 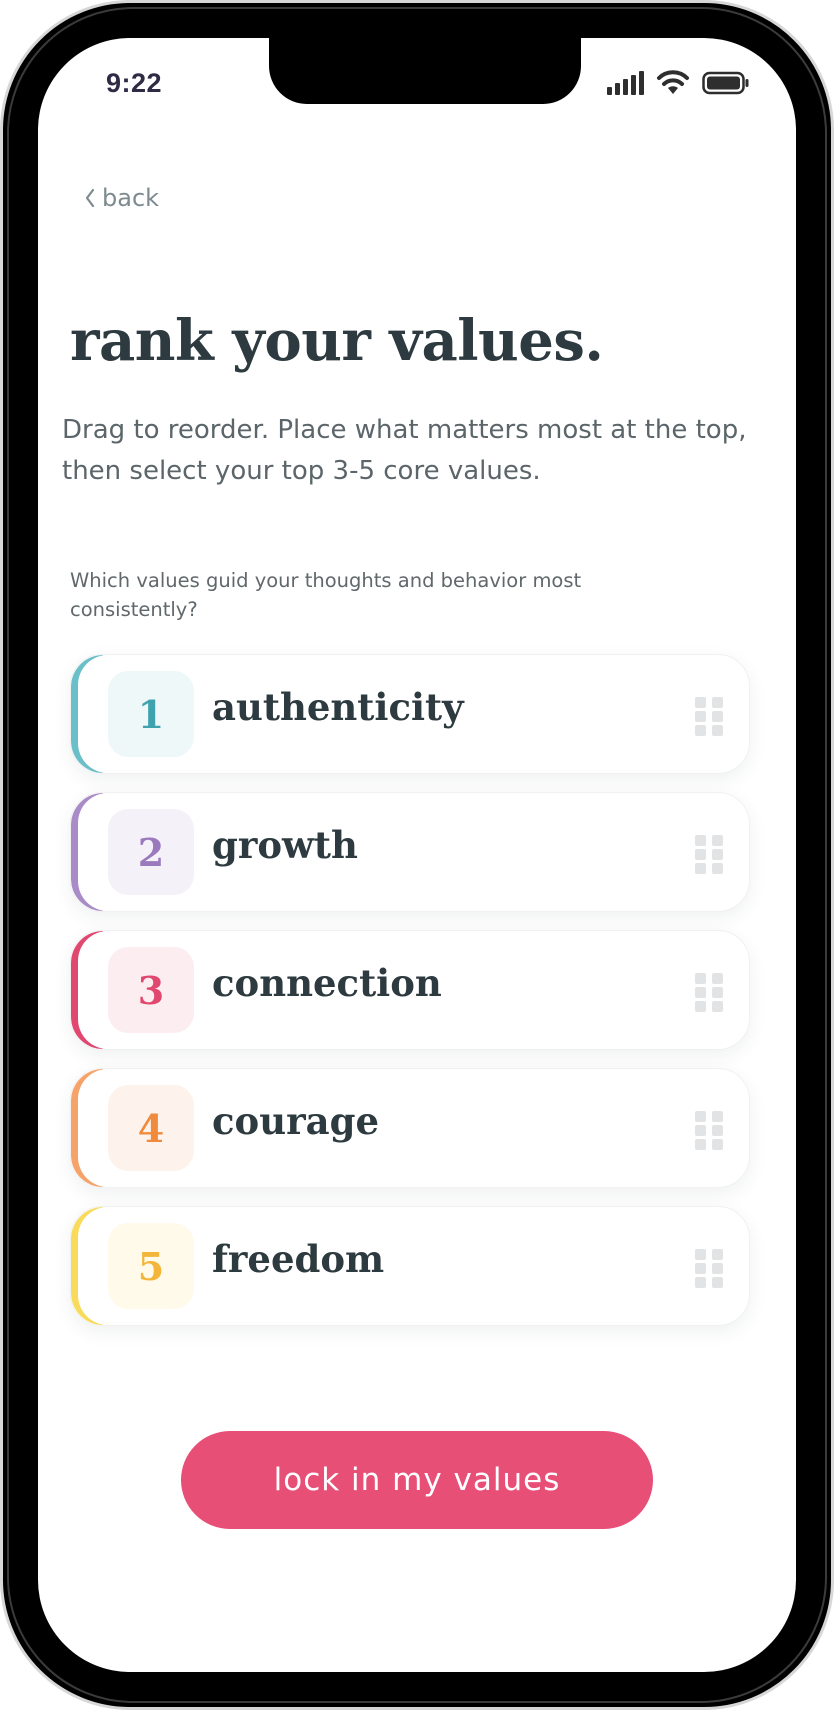 I want to click on value-card: 1 authenticity, so click(x=410, y=714).